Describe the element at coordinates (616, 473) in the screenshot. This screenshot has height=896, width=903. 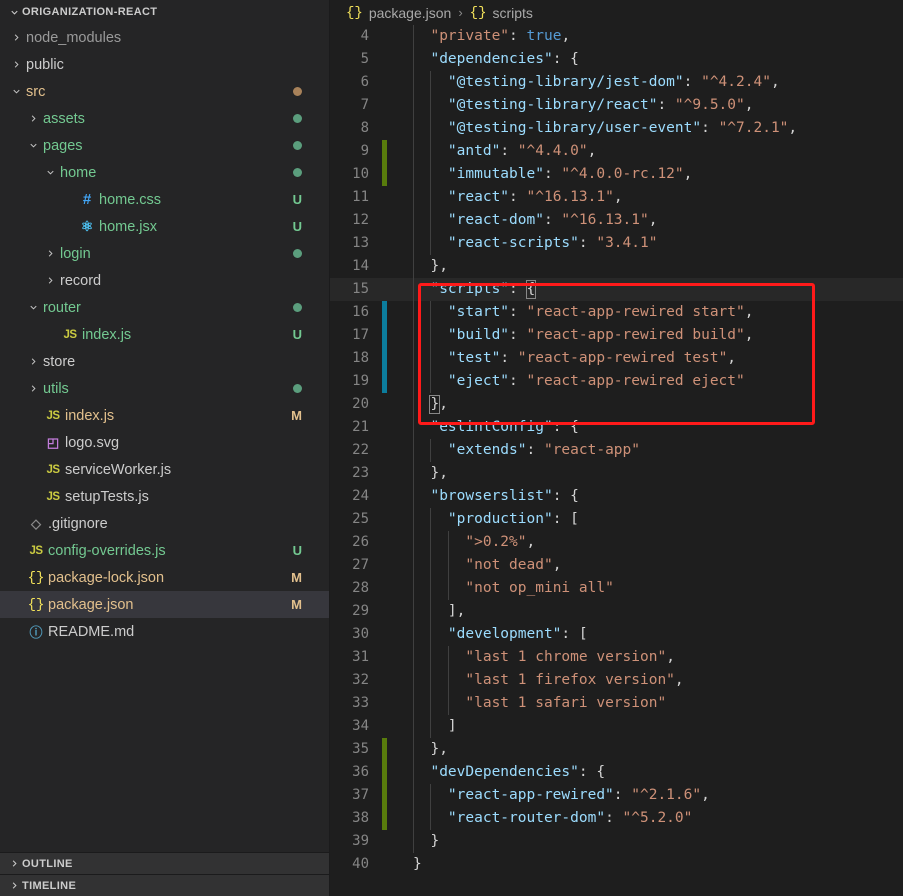
I see `code-line: 23 },` at that location.